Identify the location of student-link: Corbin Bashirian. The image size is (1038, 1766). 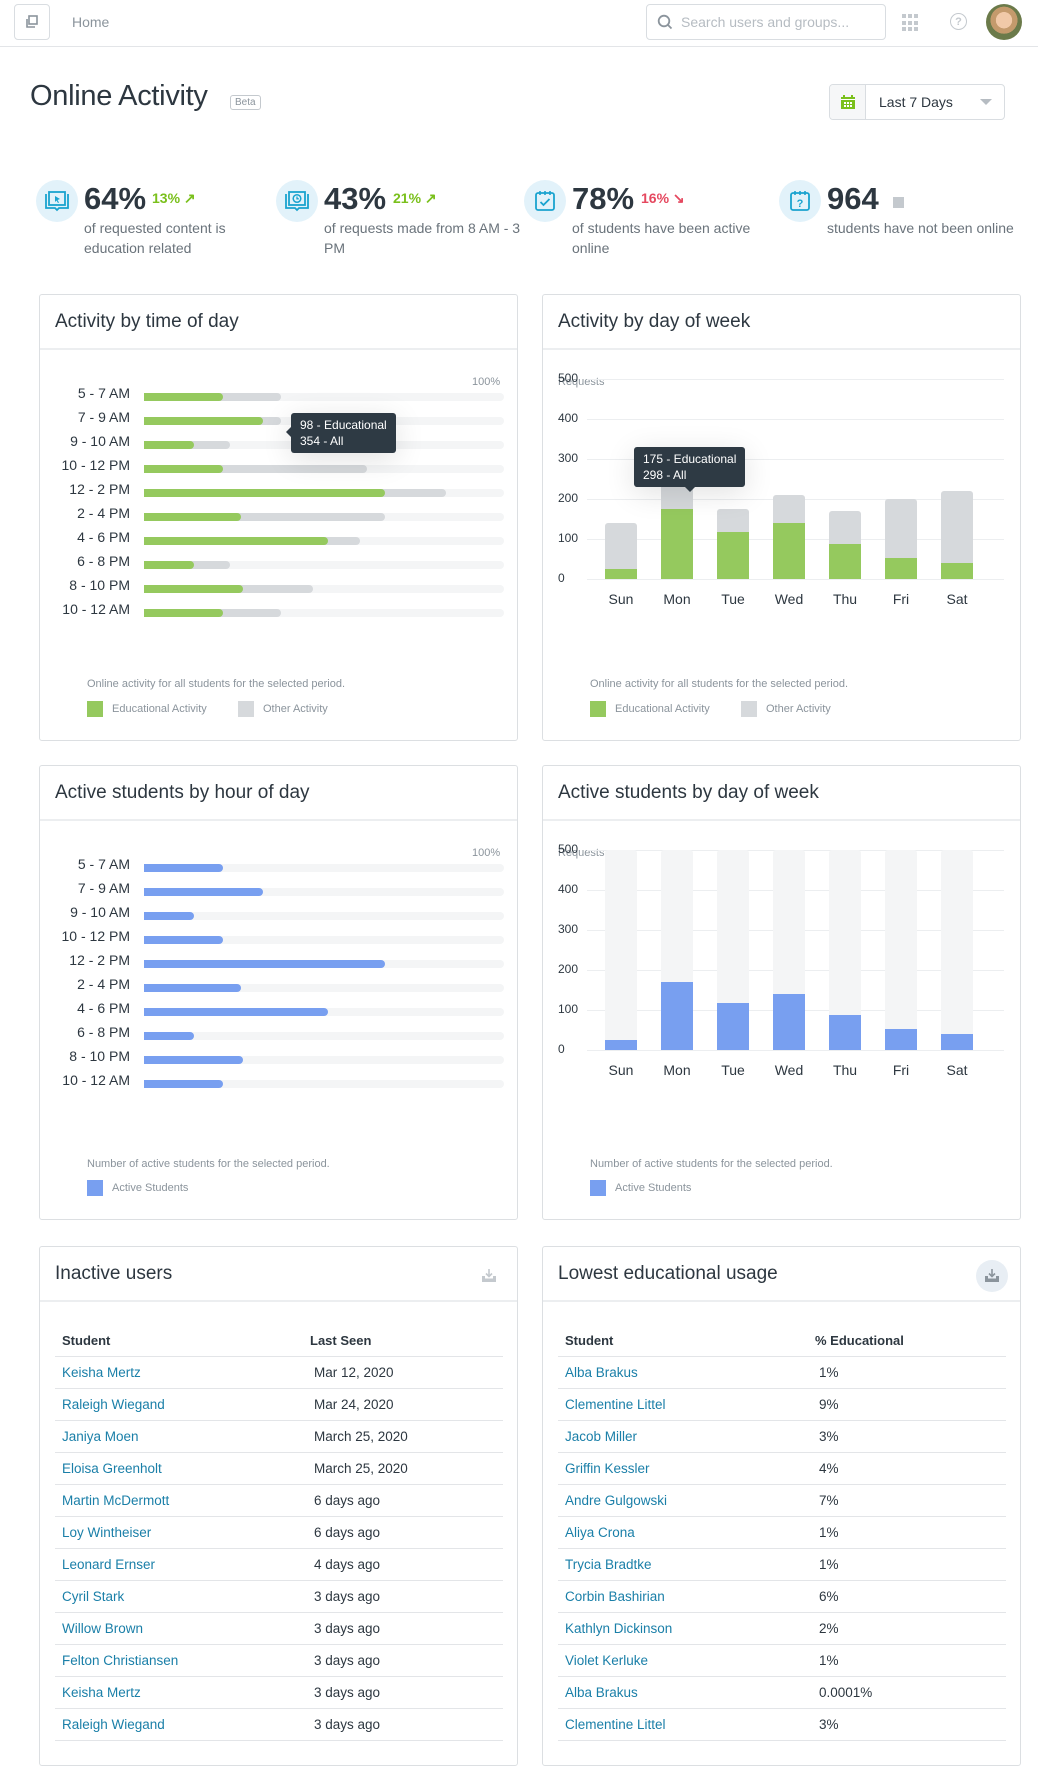
(615, 1596).